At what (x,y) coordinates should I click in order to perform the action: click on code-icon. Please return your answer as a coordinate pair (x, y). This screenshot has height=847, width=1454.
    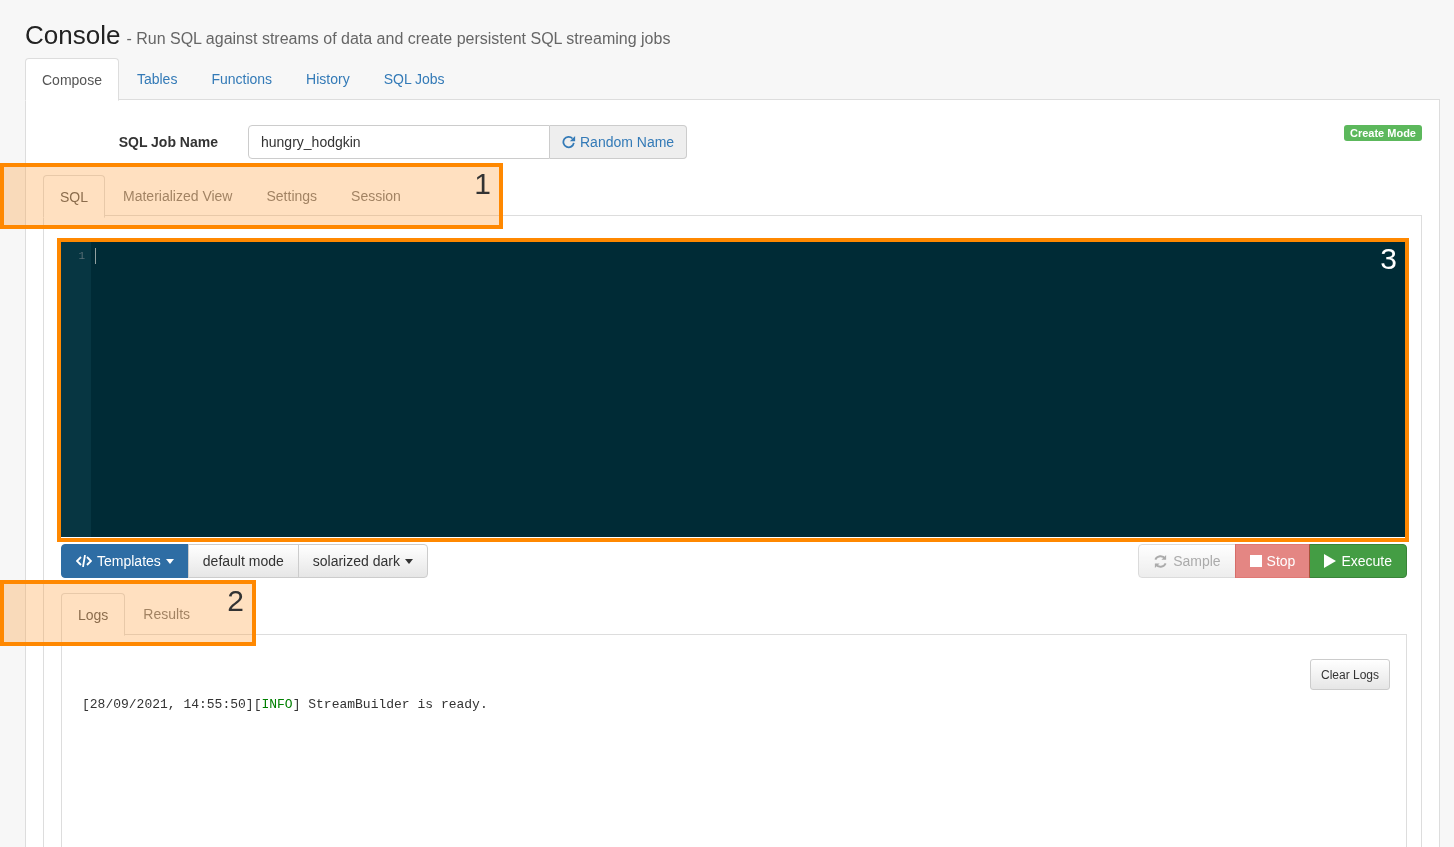
    Looking at the image, I should click on (84, 561).